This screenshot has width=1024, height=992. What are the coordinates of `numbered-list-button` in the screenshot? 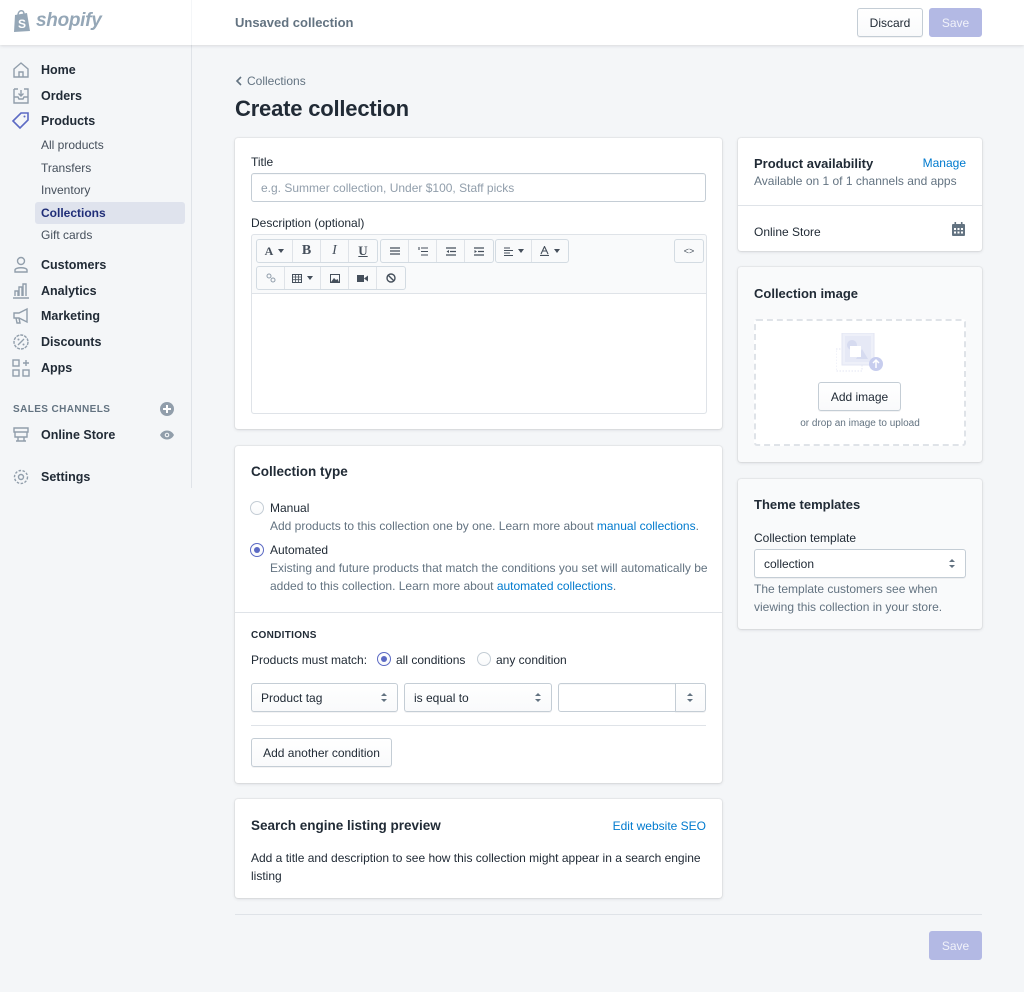 It's located at (423, 251).